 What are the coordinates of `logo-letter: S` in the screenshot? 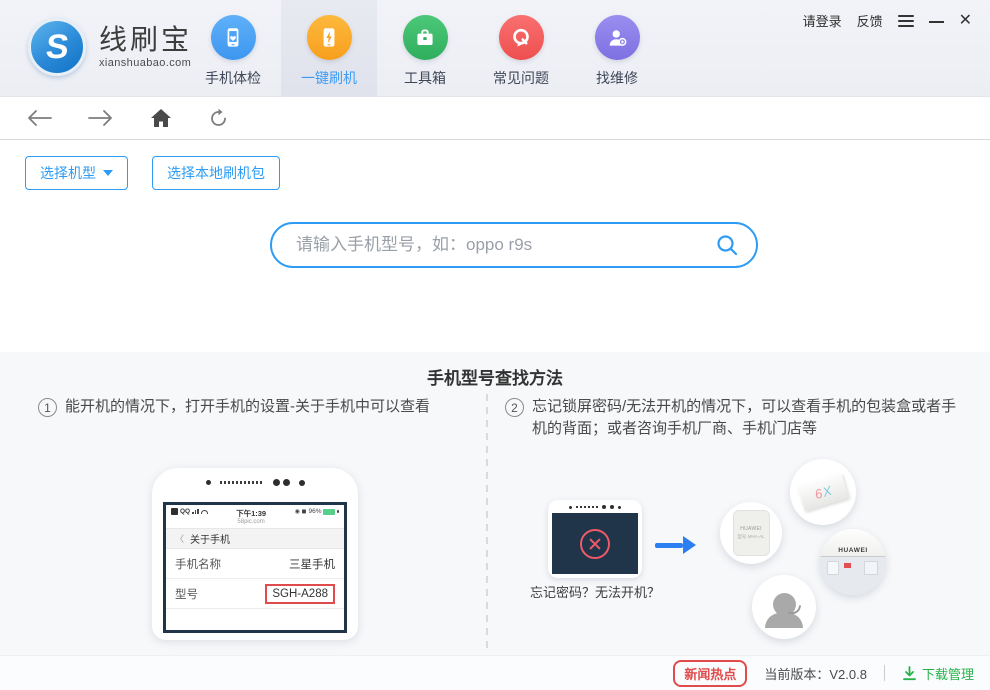 It's located at (57, 47).